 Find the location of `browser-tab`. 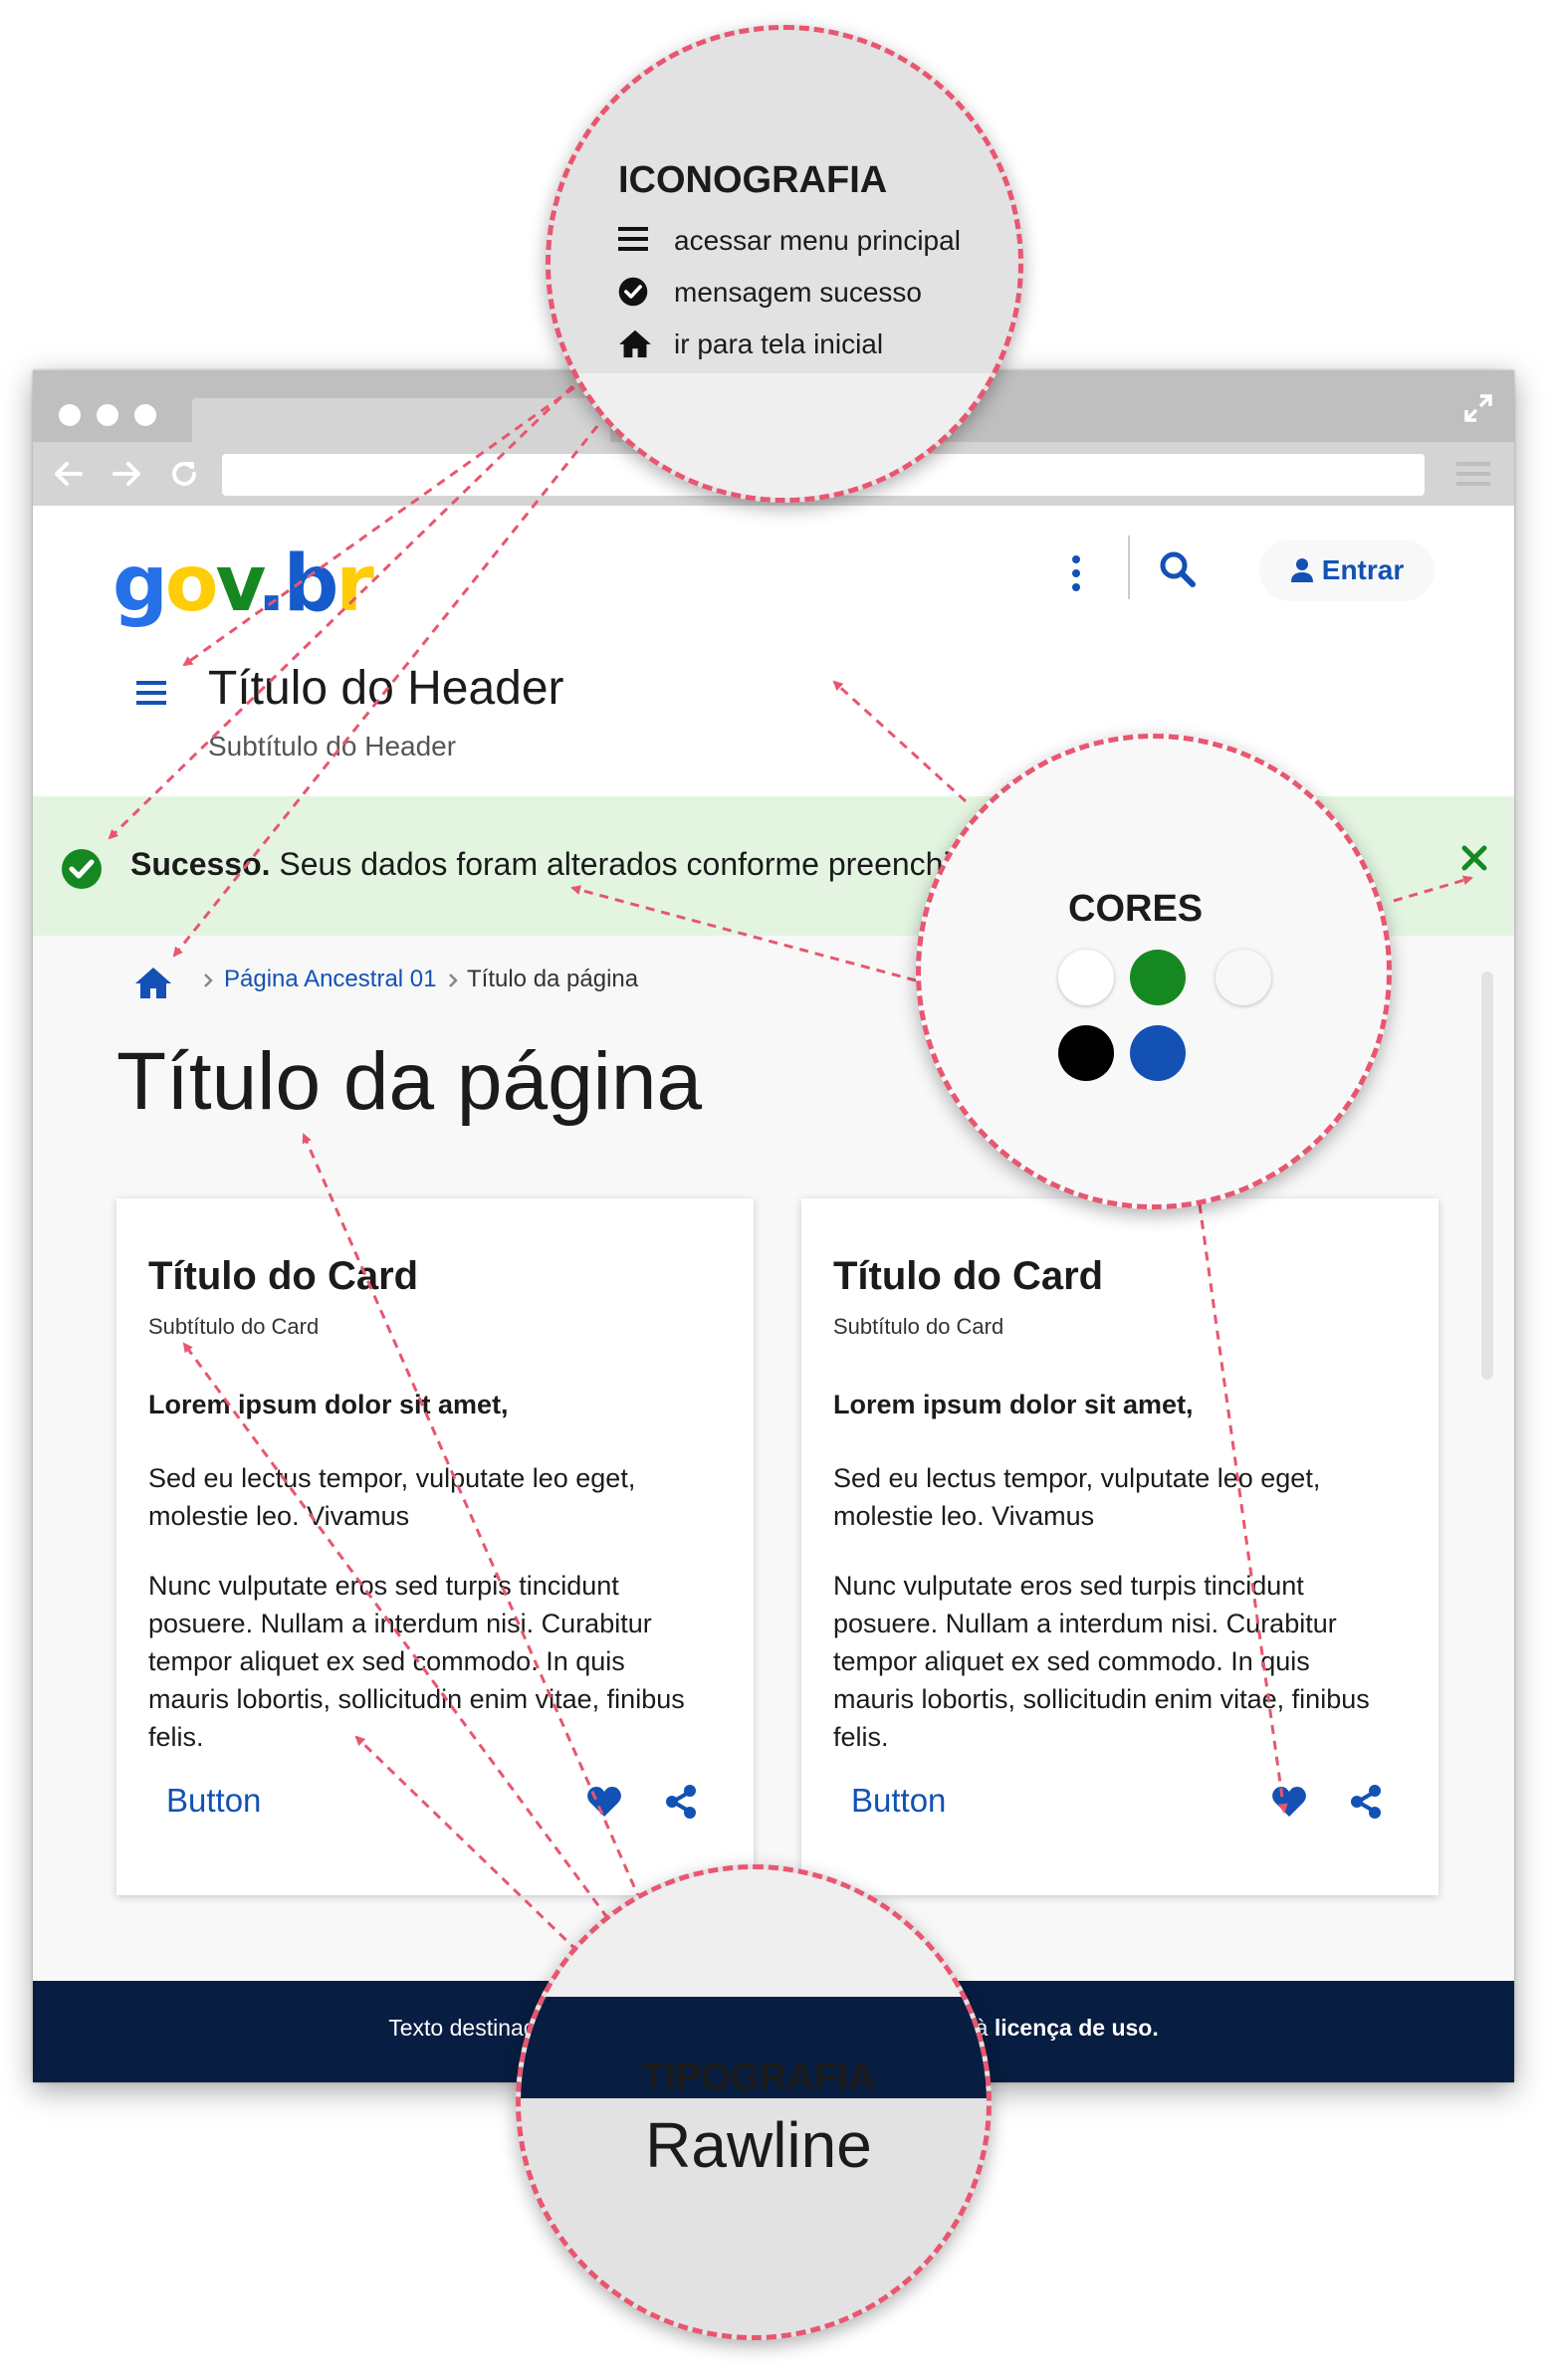

browser-tab is located at coordinates (401, 421).